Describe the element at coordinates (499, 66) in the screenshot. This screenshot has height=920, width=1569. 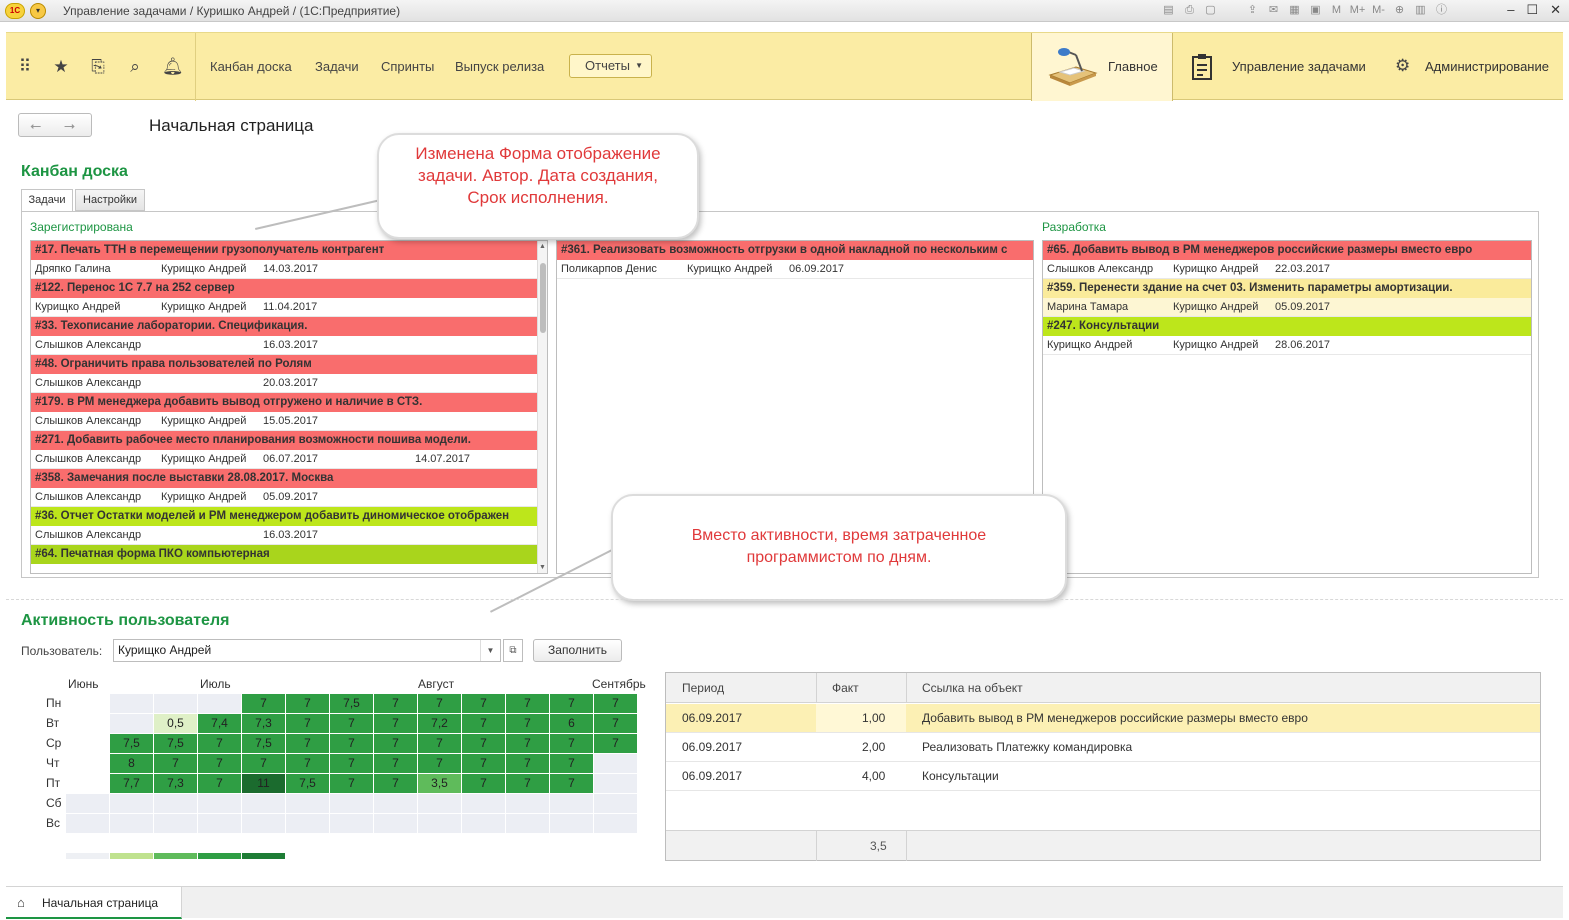
I see `nav-link-release: Выпуск релиза` at that location.